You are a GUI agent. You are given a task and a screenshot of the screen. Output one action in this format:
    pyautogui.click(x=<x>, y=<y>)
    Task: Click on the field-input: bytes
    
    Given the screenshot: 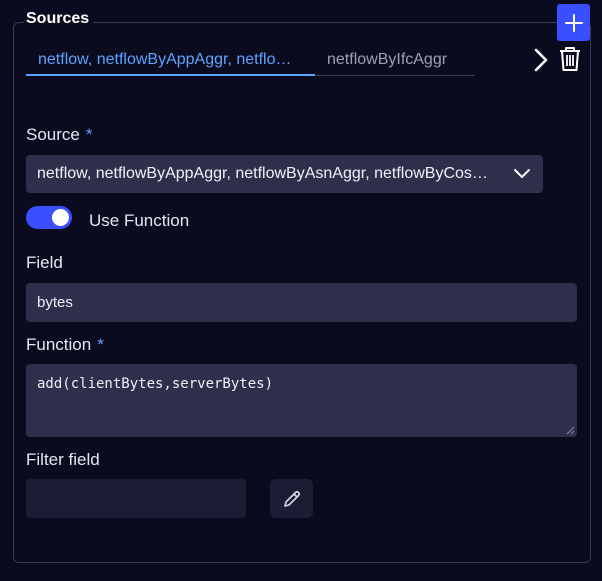 What is the action you would take?
    pyautogui.click(x=301, y=302)
    